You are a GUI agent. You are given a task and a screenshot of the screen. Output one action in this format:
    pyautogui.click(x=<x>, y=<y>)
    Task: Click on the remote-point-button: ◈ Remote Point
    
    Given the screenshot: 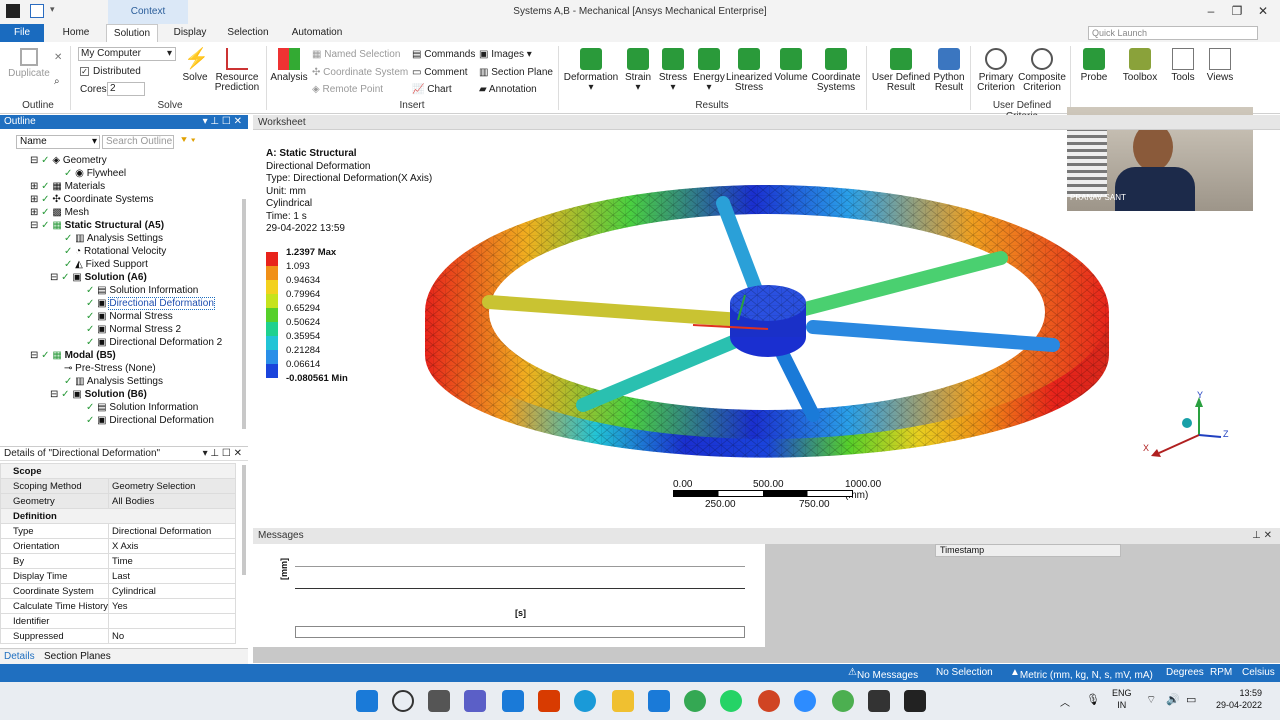 What is the action you would take?
    pyautogui.click(x=347, y=89)
    